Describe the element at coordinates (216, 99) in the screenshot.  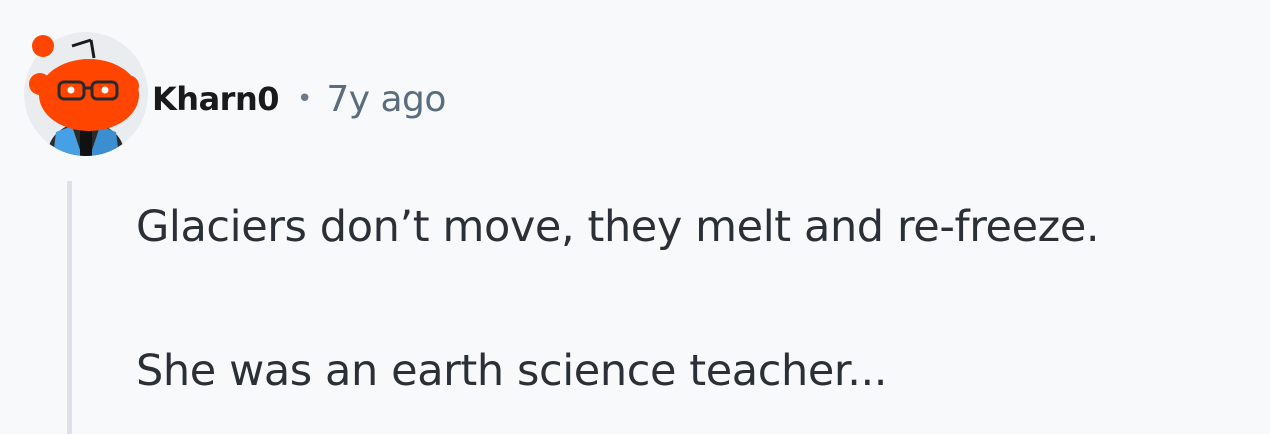
I see `author-link: Kharn0` at that location.